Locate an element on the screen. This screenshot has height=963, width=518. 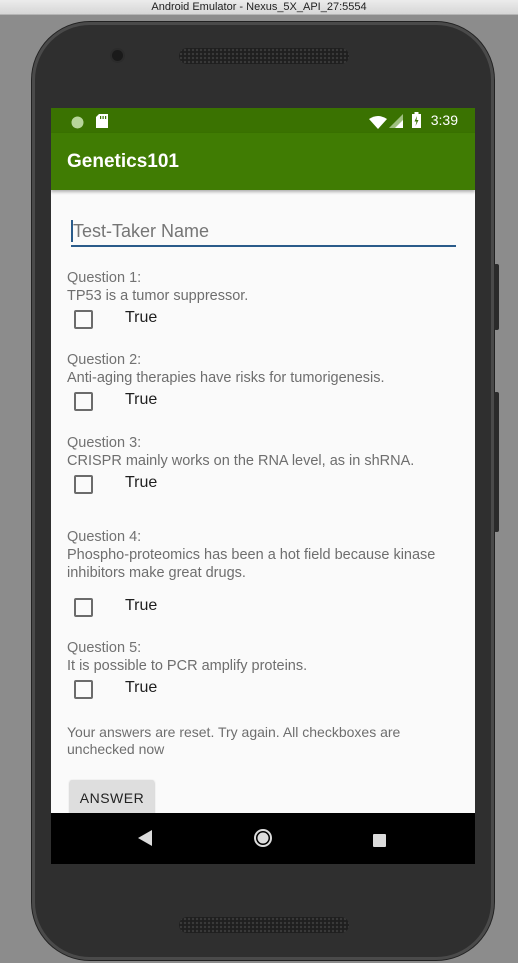
app-bar: Genetics101 is located at coordinates (263, 161).